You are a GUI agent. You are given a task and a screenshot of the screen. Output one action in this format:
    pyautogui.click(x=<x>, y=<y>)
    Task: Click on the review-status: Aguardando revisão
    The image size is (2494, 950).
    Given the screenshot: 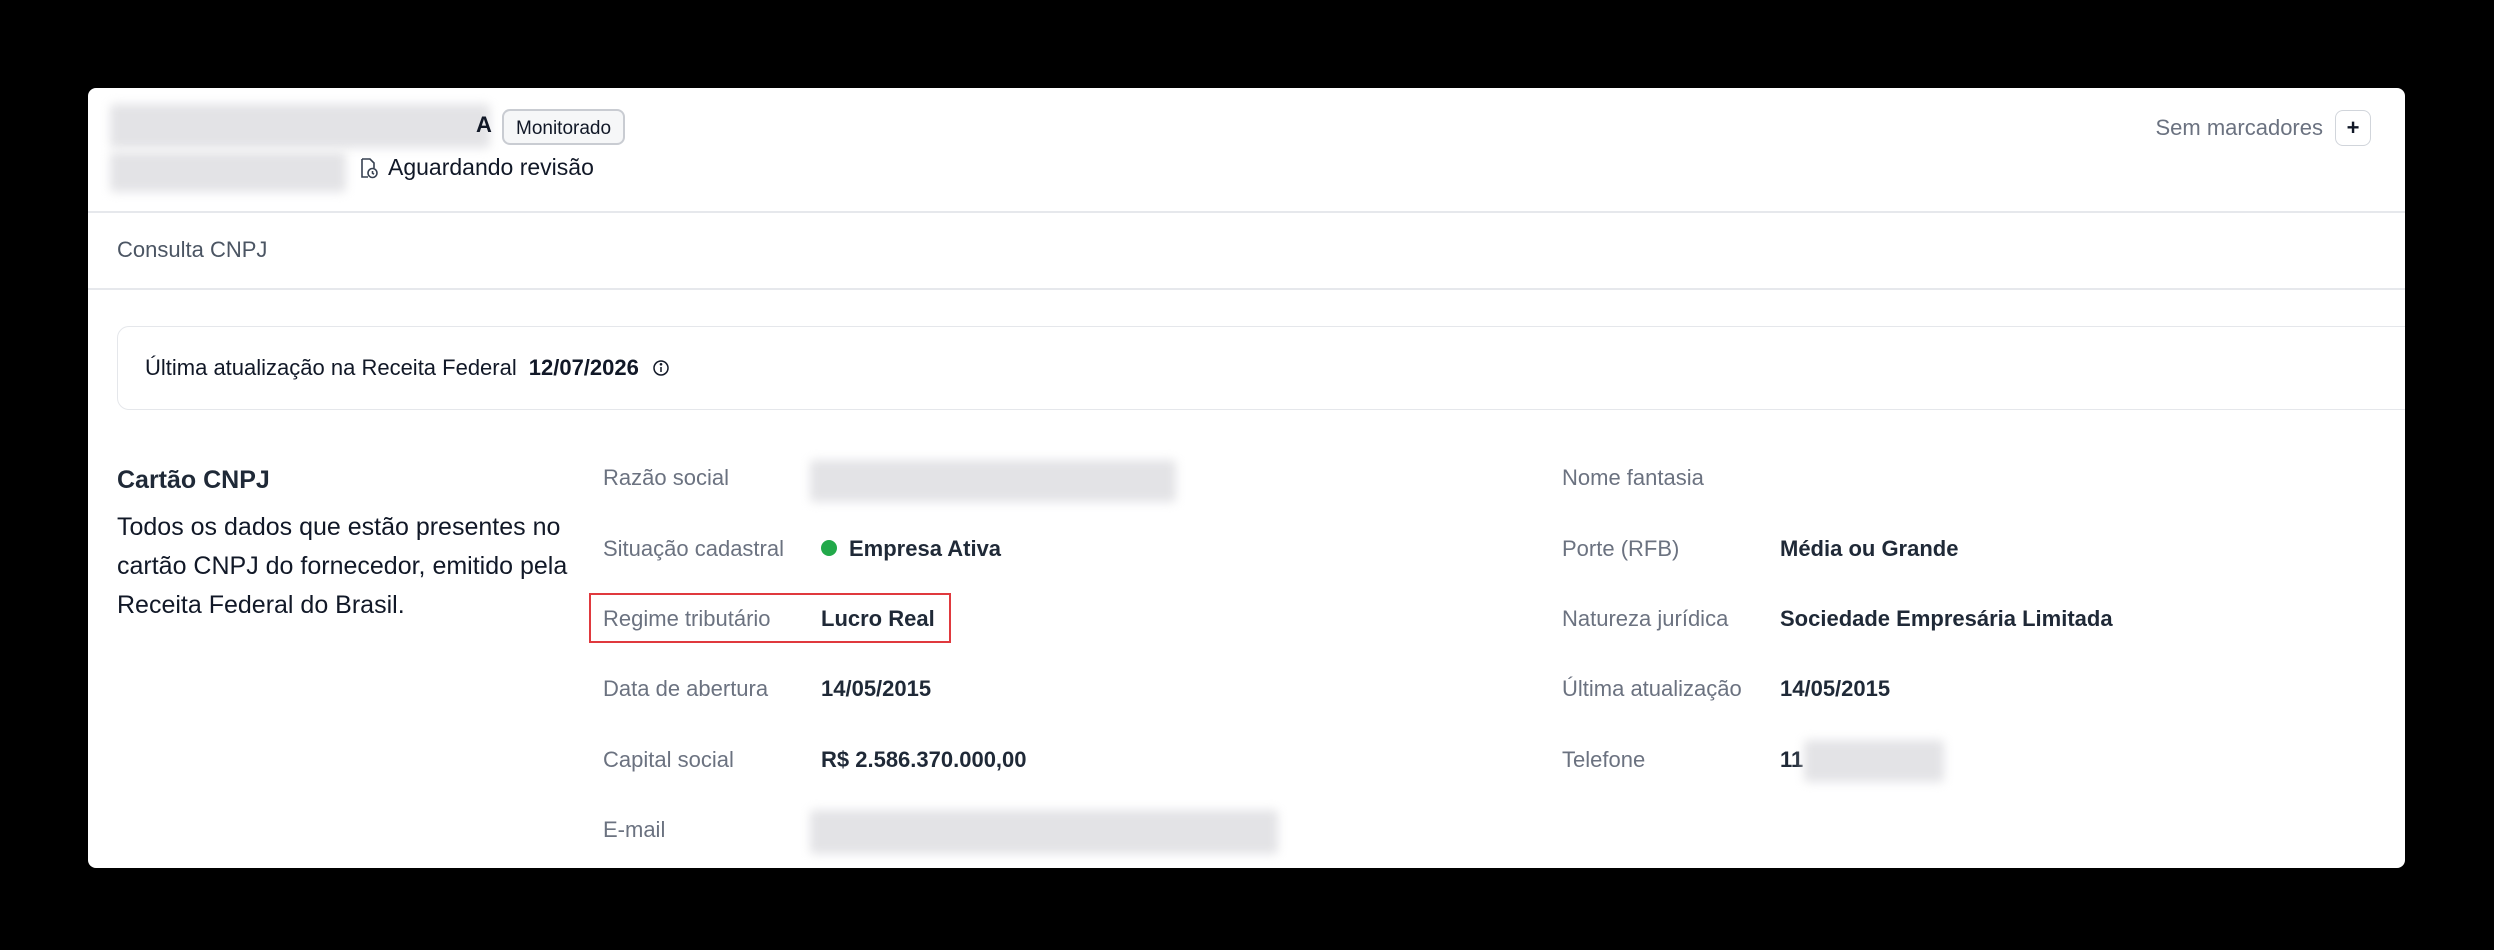 What is the action you would take?
    pyautogui.click(x=475, y=167)
    